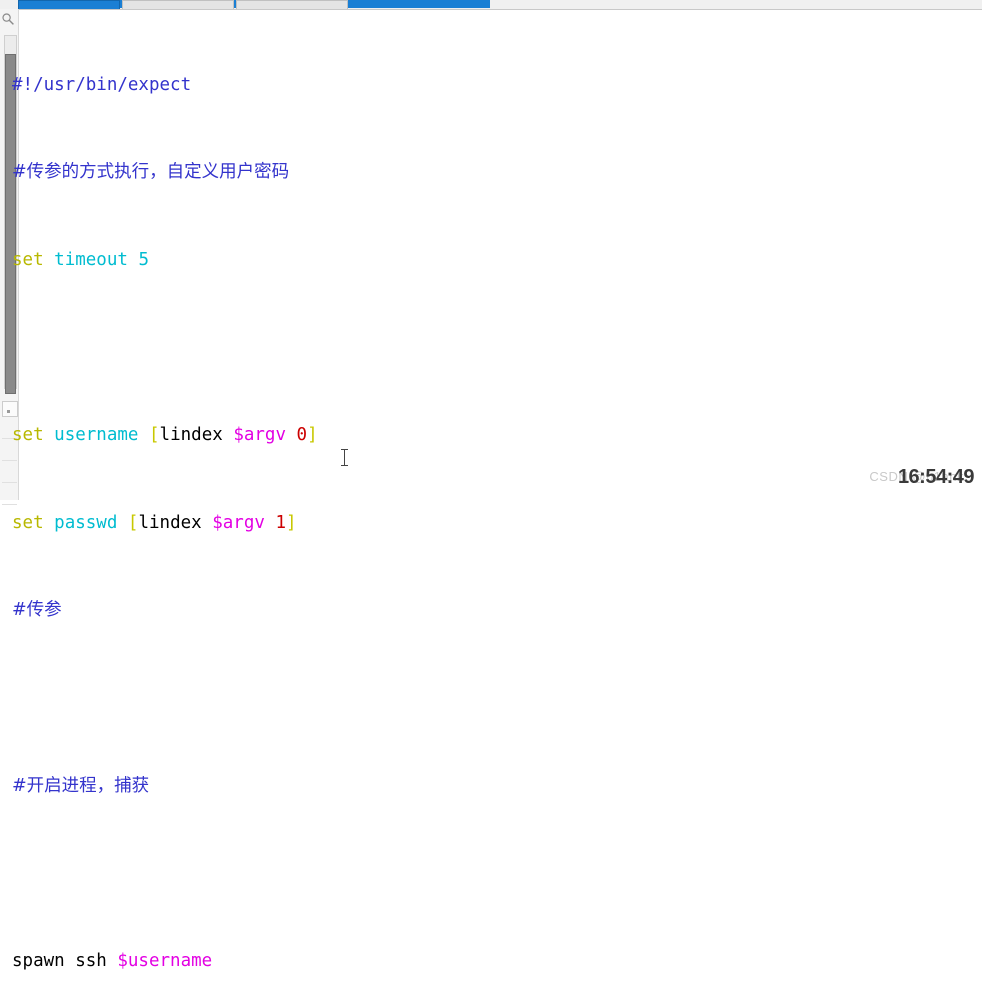 This screenshot has height=1000, width=982. I want to click on token-comment: #开启进程，捕获, so click(81, 785).